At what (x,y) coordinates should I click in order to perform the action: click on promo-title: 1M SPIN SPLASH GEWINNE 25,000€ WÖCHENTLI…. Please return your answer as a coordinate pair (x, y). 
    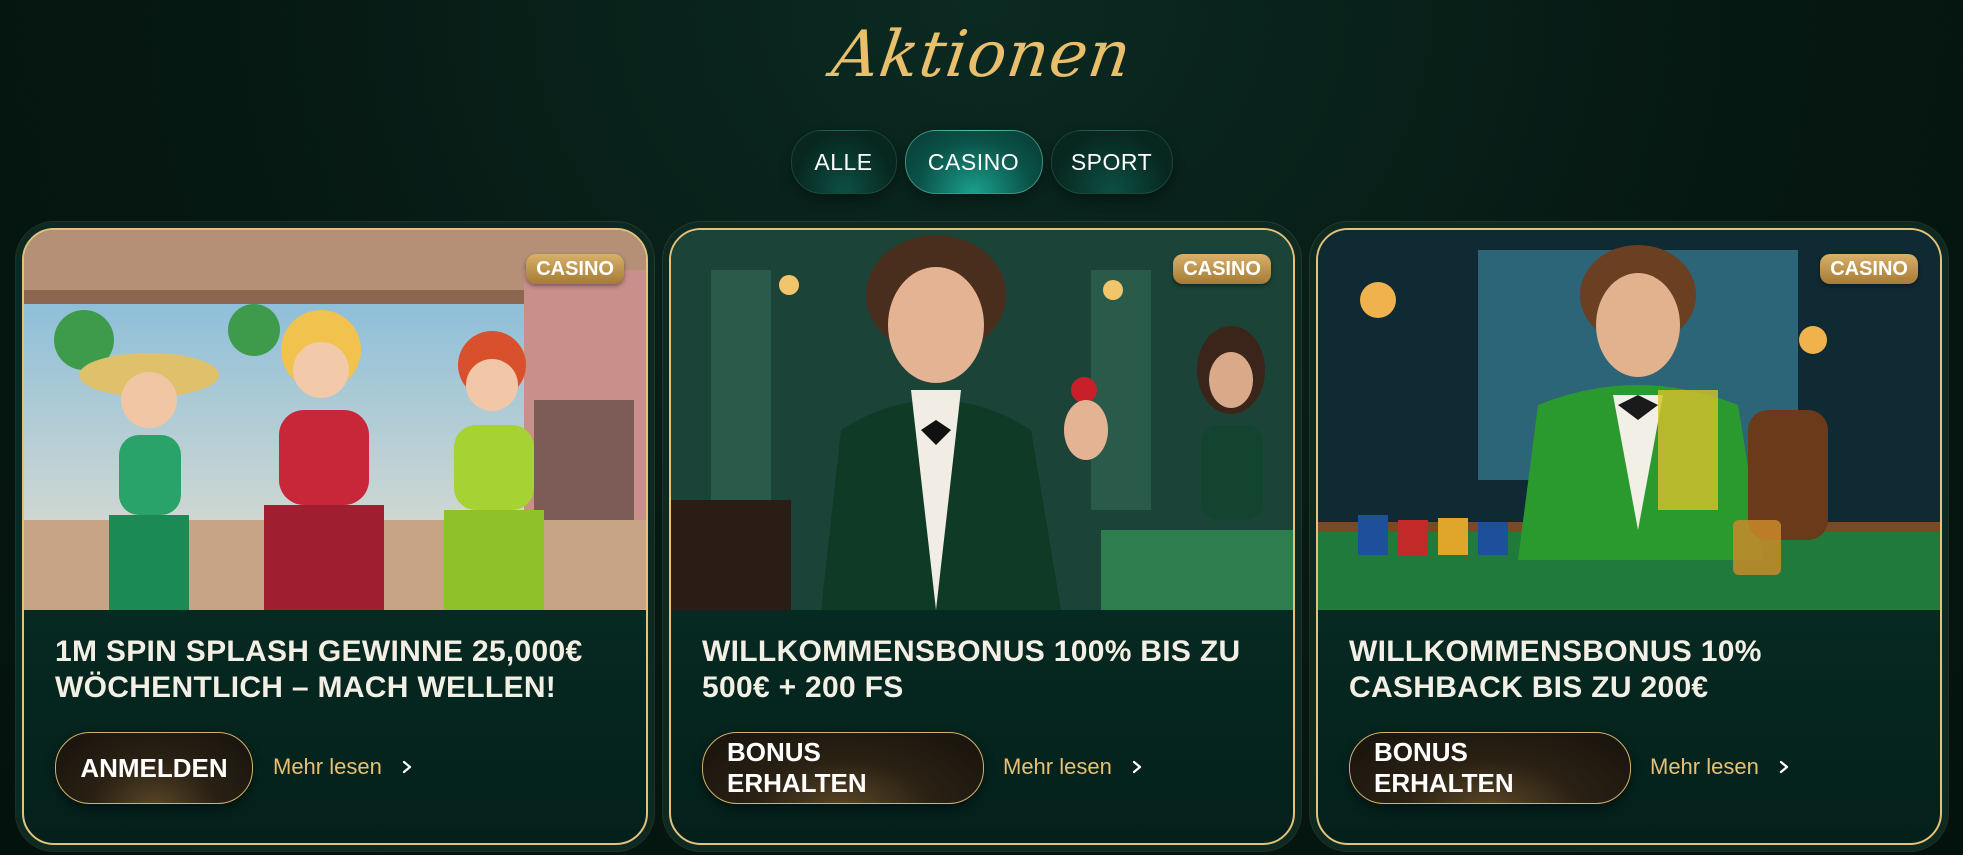
    Looking at the image, I should click on (319, 669).